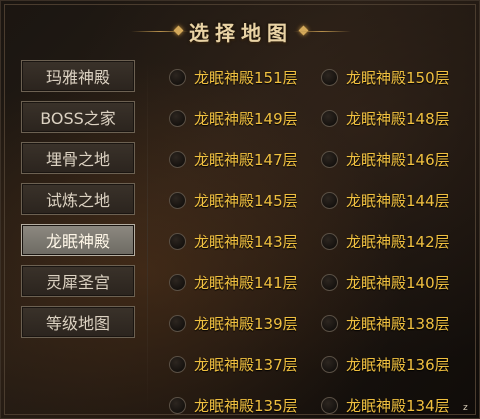 The width and height of the screenshot is (480, 419). What do you see at coordinates (322, 31) in the screenshot?
I see `title-ornament-right` at bounding box center [322, 31].